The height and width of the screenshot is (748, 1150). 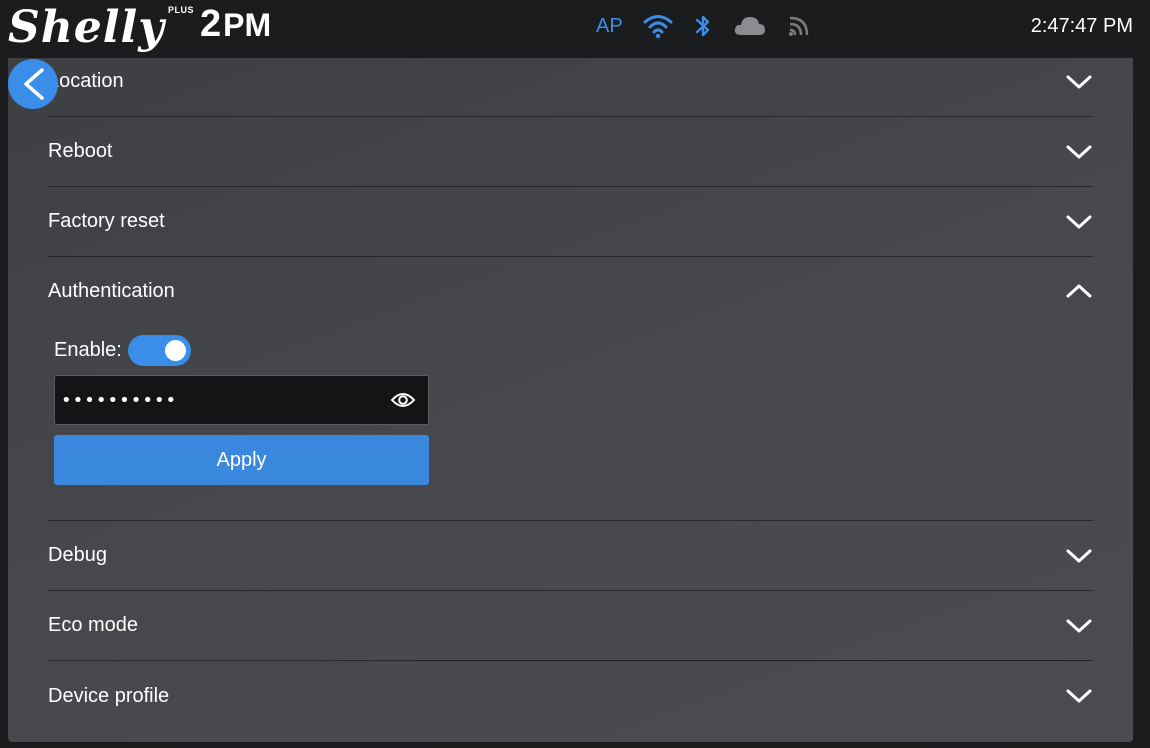 I want to click on enable-row: Enable:, so click(x=122, y=350).